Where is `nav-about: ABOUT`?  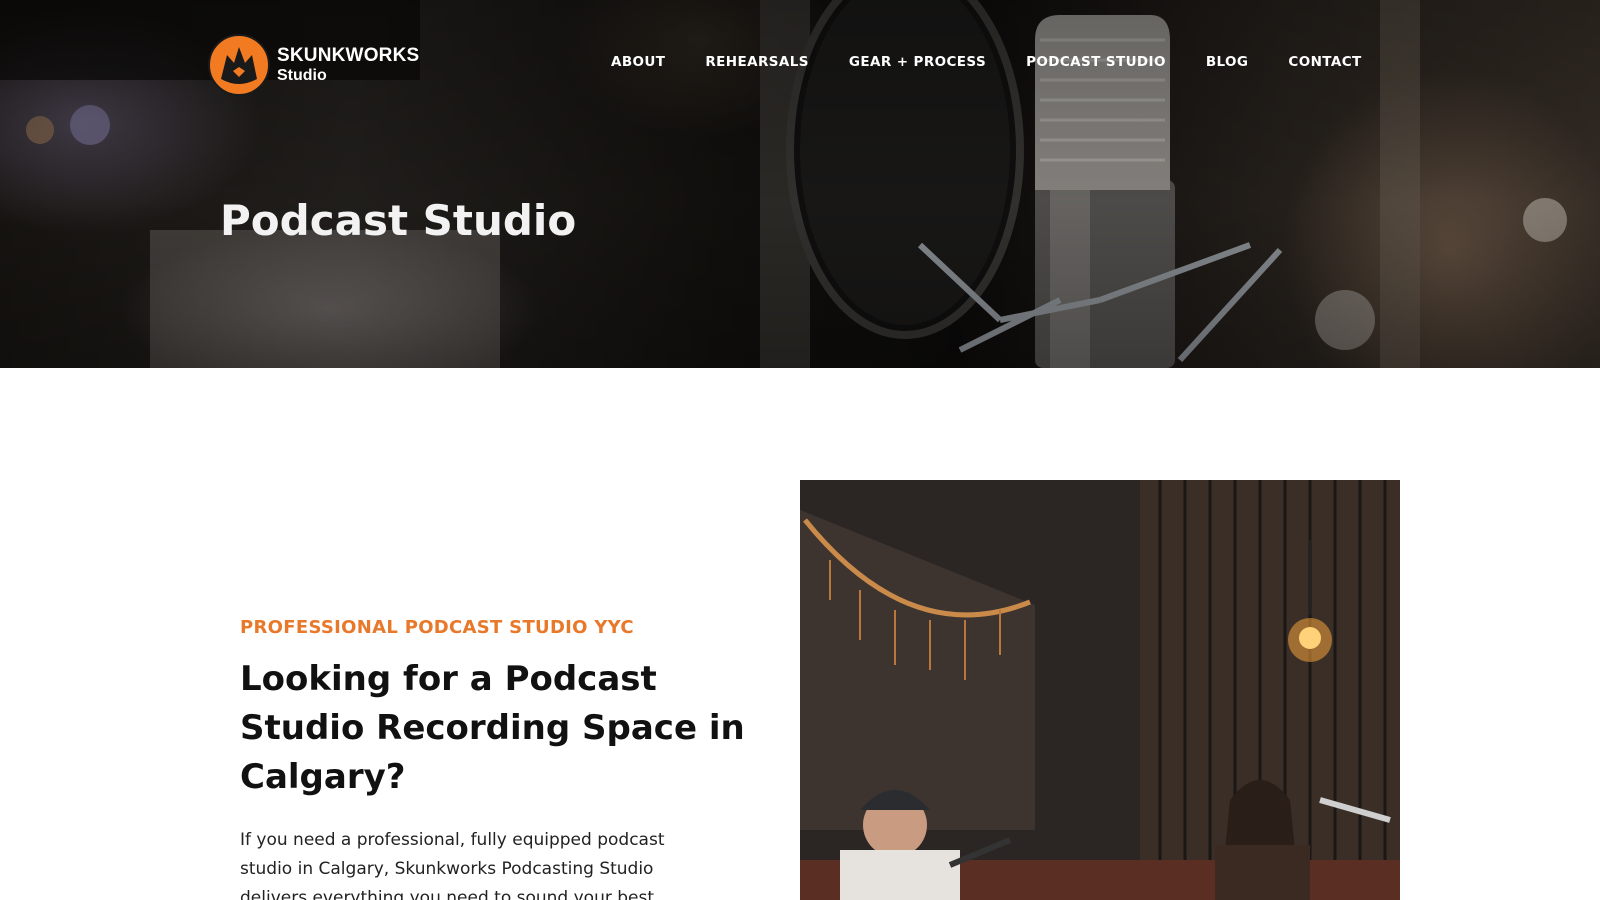 nav-about: ABOUT is located at coordinates (638, 62).